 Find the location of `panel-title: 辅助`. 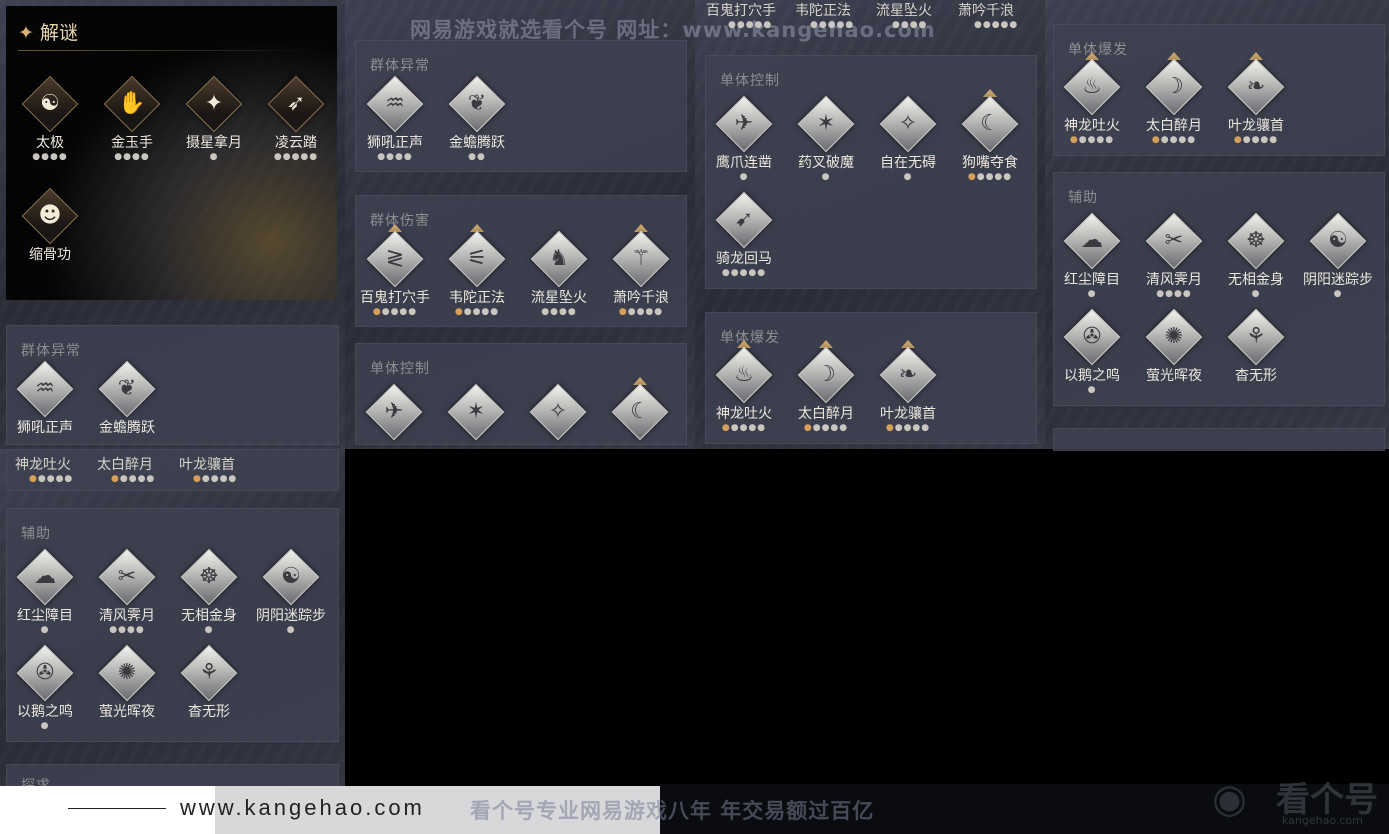

panel-title: 辅助 is located at coordinates (1083, 198).